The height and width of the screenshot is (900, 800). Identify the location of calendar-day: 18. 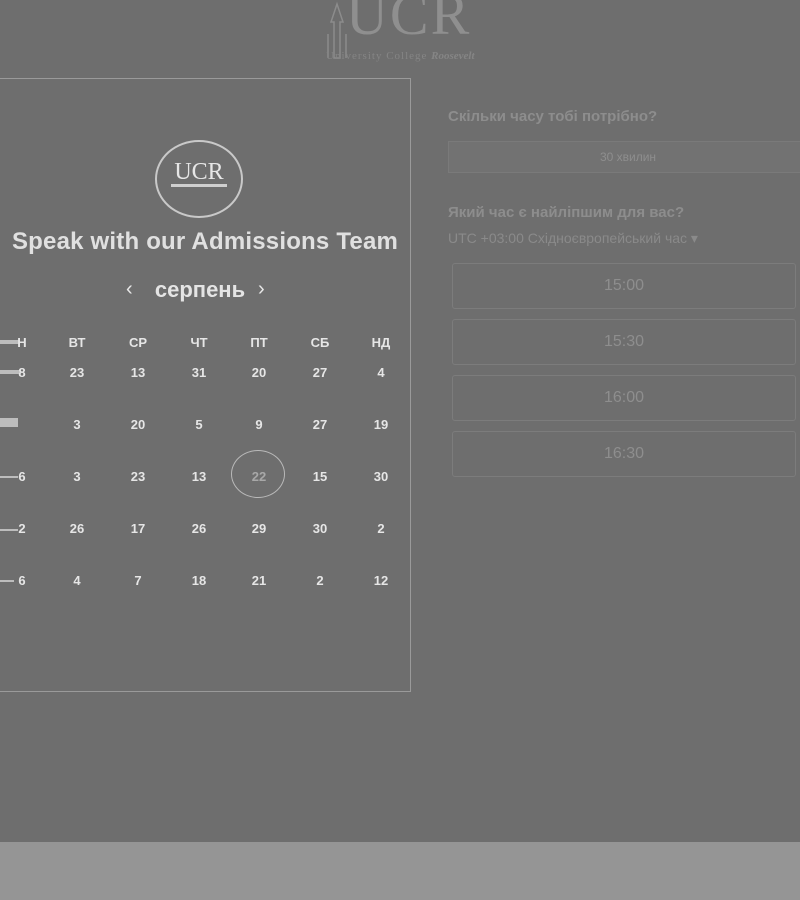
(199, 580).